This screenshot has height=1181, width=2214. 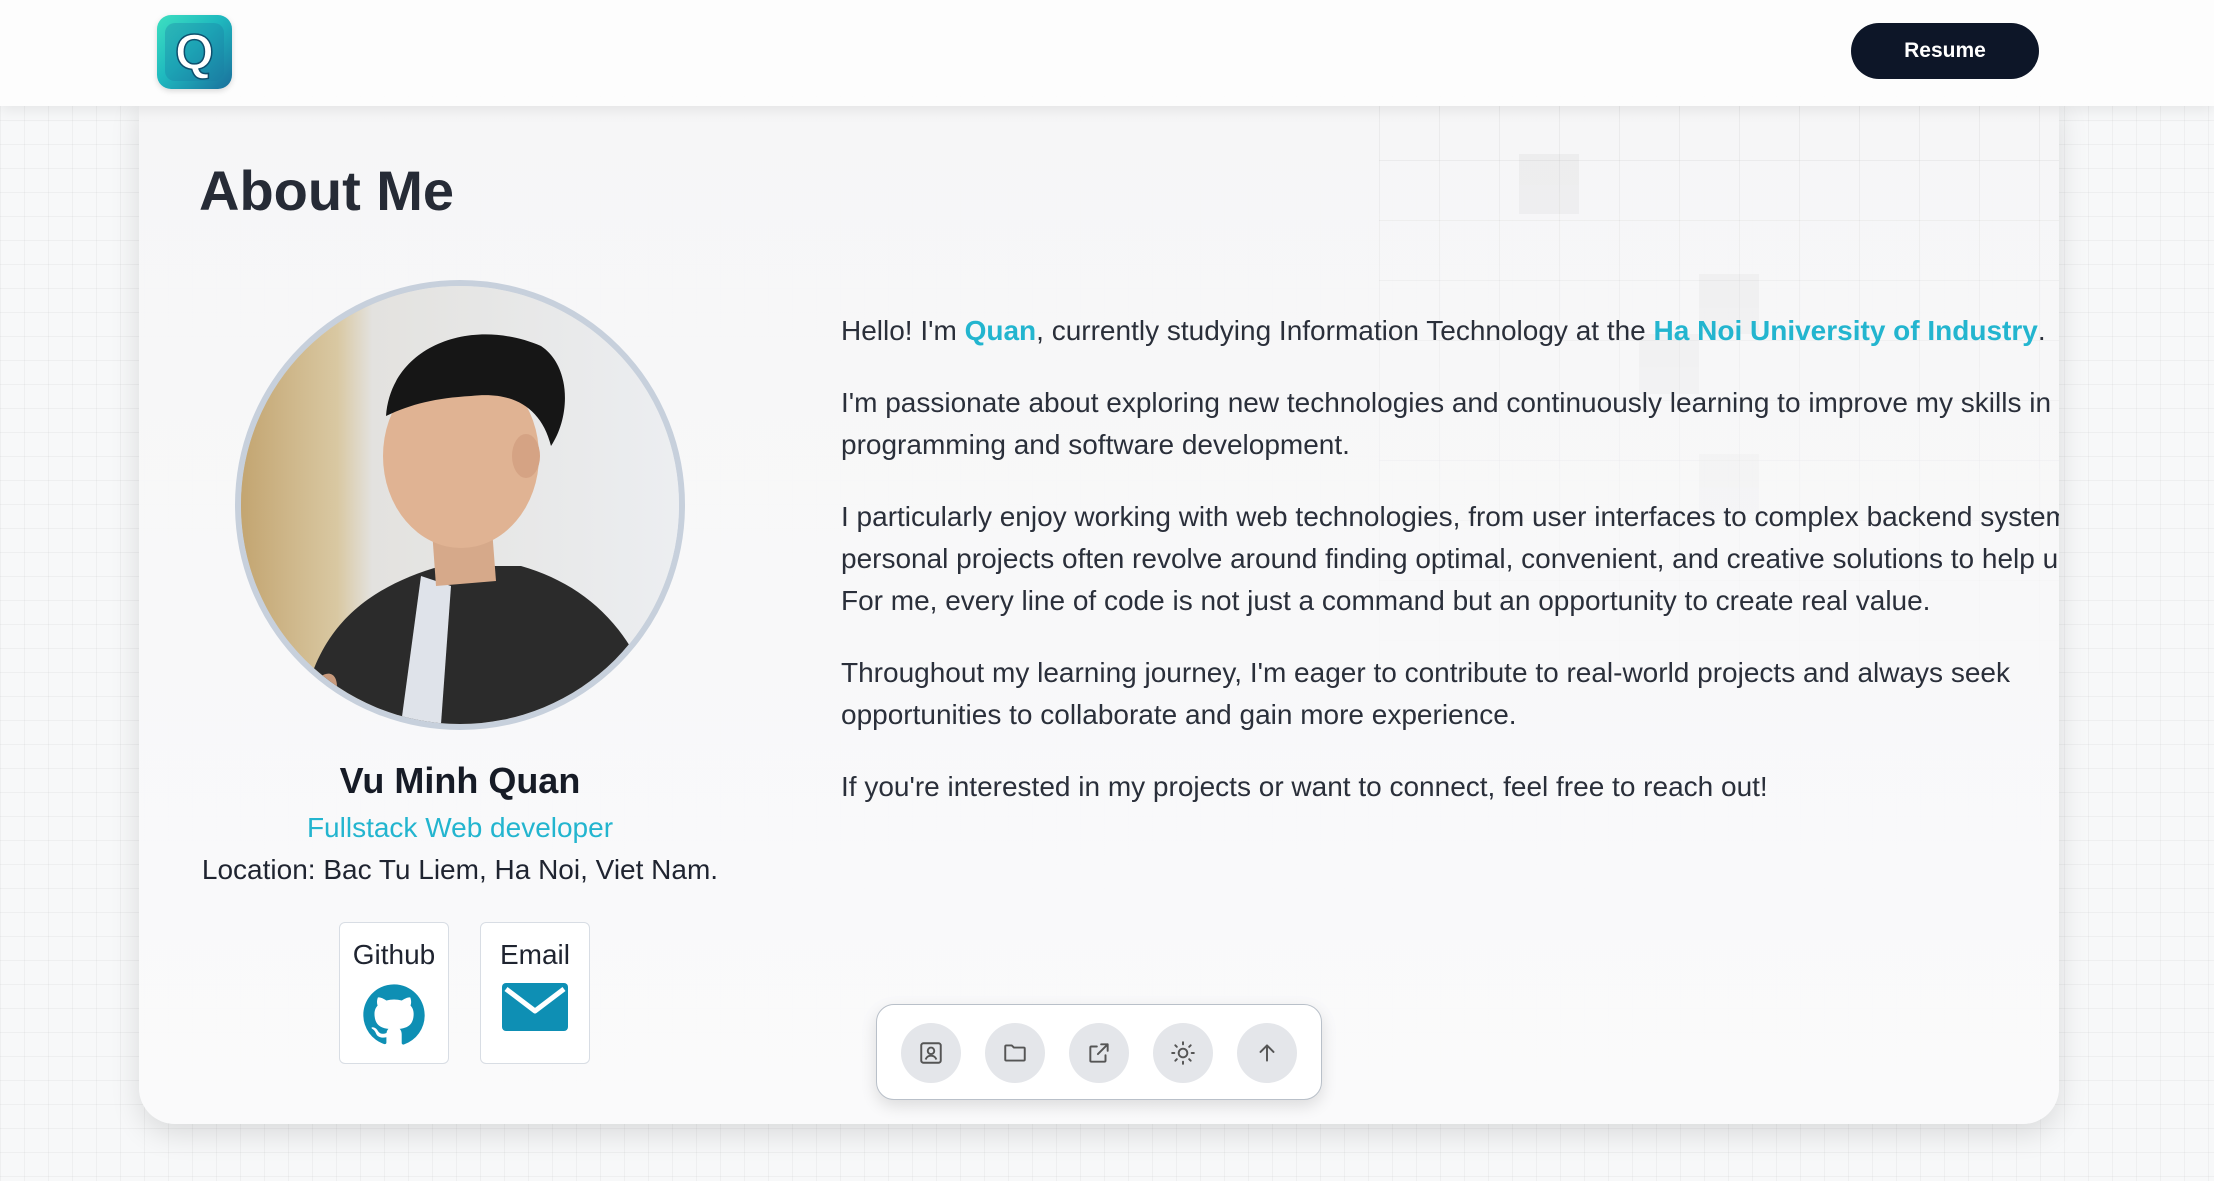 I want to click on dock-external-link-button, so click(x=1099, y=1053).